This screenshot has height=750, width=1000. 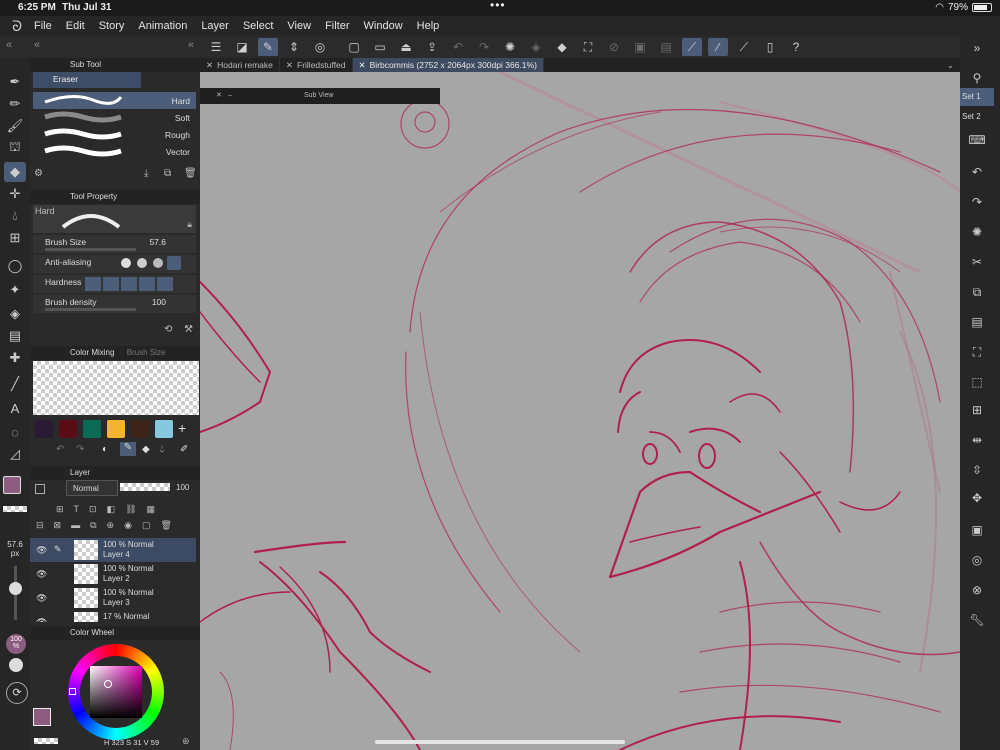 I want to click on sv-square, so click(x=116, y=692).